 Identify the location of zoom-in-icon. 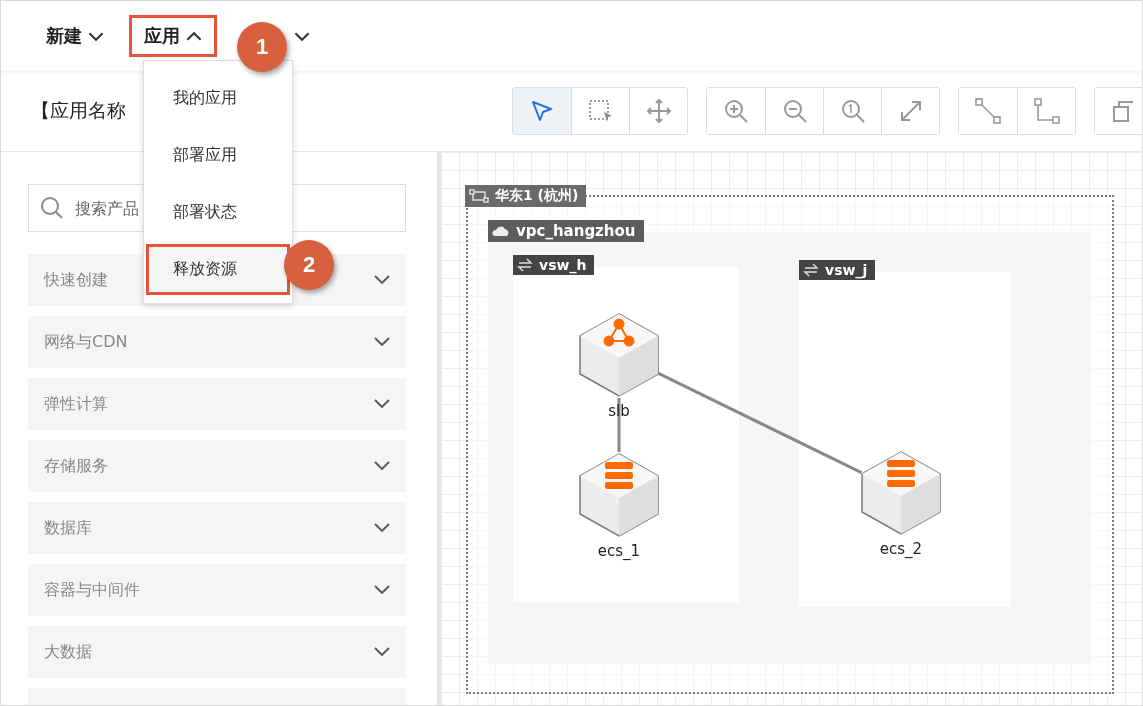
(736, 111).